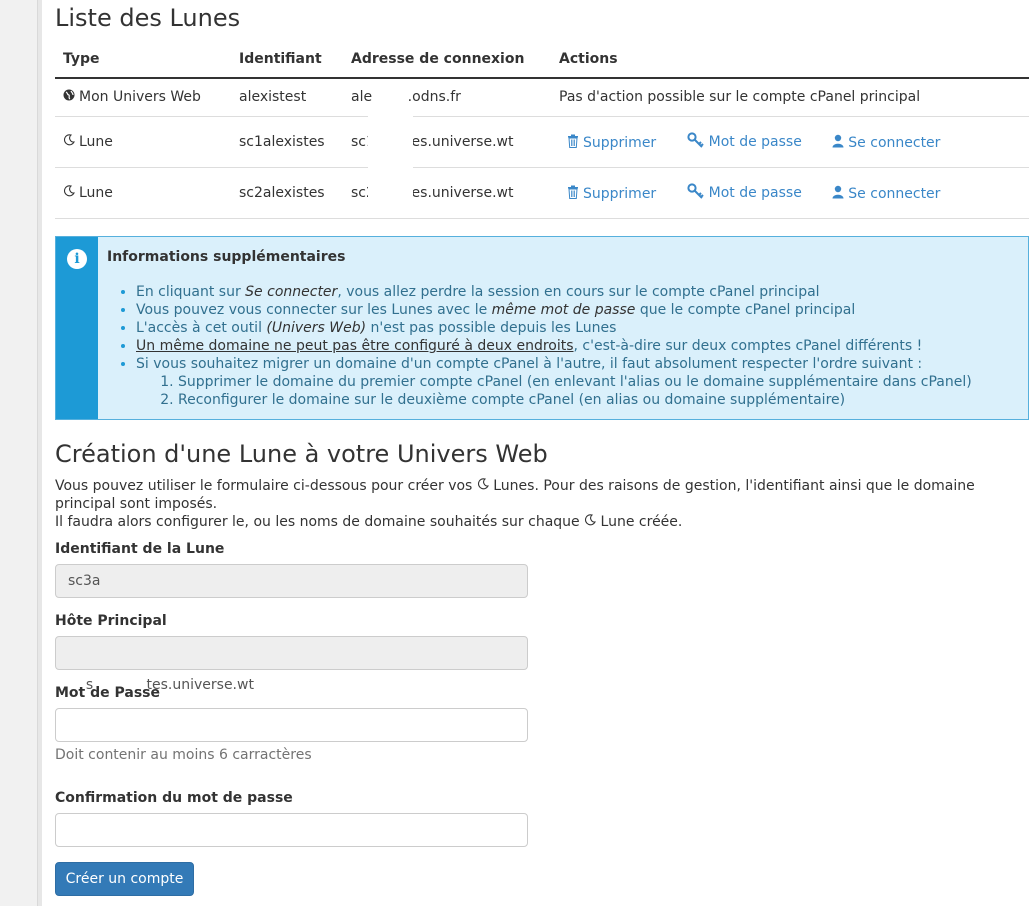 The height and width of the screenshot is (906, 1029). What do you see at coordinates (316, 328) in the screenshot?
I see `text-em: (Univers Web)` at bounding box center [316, 328].